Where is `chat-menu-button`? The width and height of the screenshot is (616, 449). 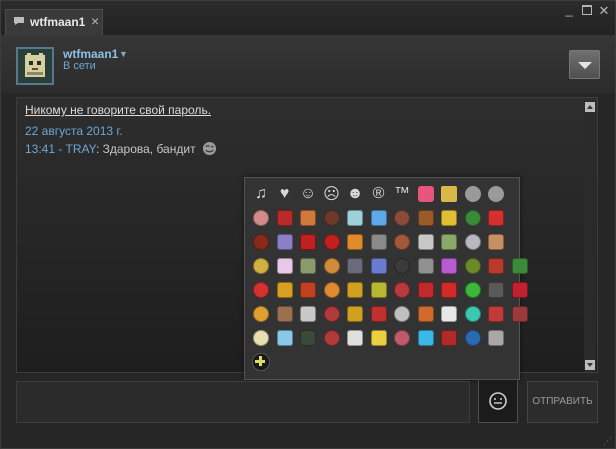
chat-menu-button is located at coordinates (584, 64).